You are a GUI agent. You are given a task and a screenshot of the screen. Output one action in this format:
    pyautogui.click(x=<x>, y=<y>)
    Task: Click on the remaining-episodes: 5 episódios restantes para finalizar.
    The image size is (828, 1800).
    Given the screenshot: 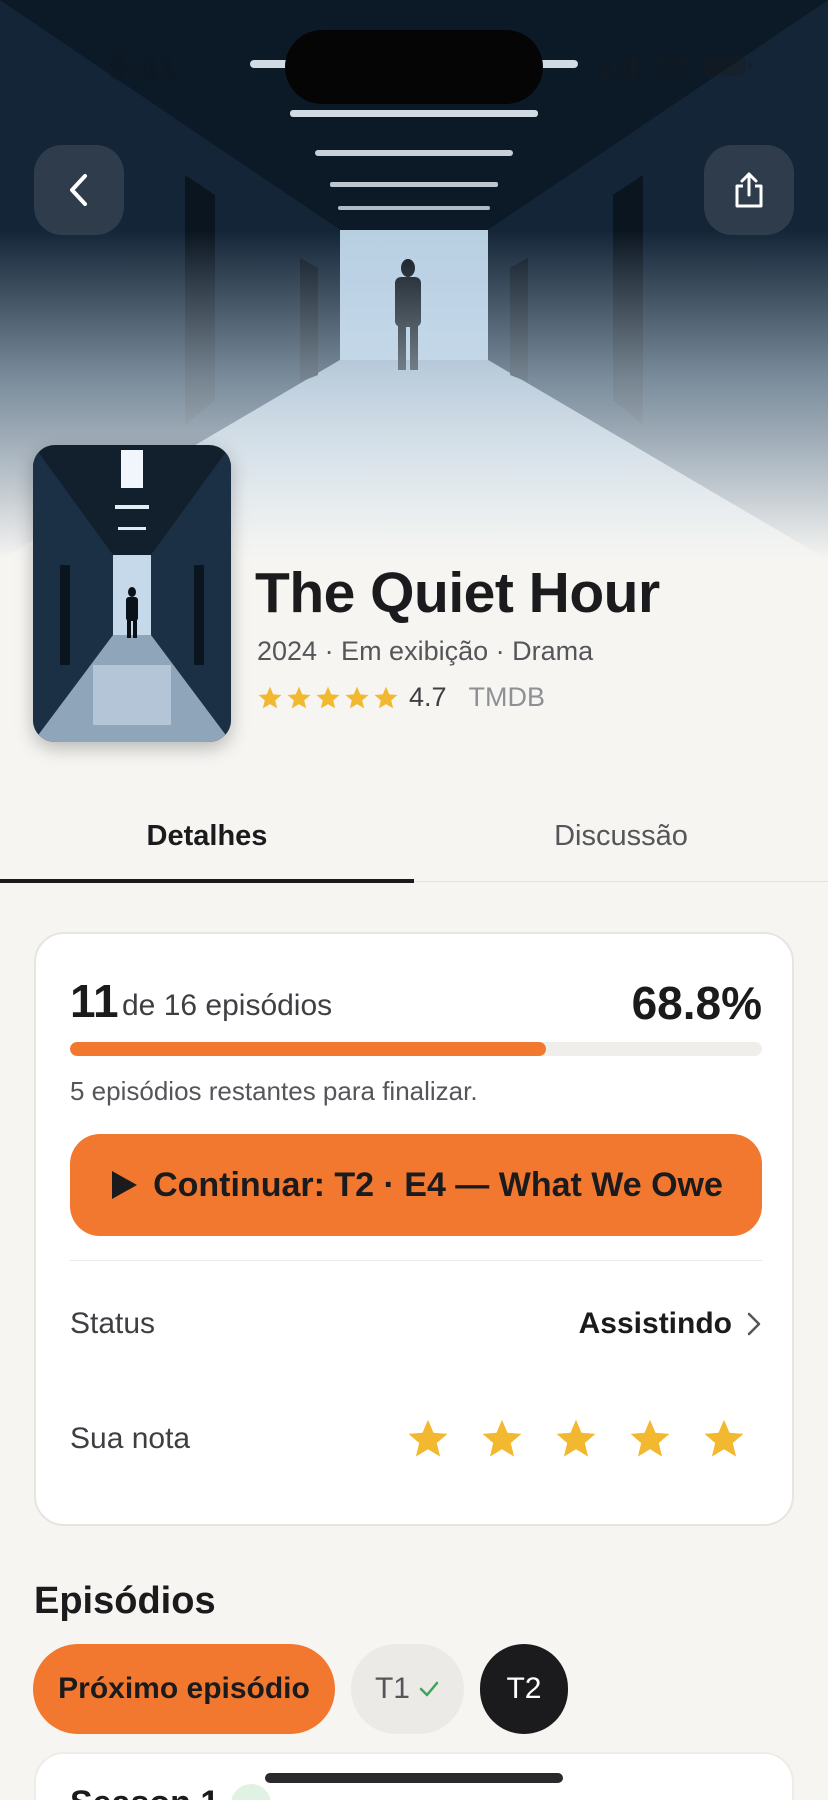 What is the action you would take?
    pyautogui.click(x=274, y=1091)
    